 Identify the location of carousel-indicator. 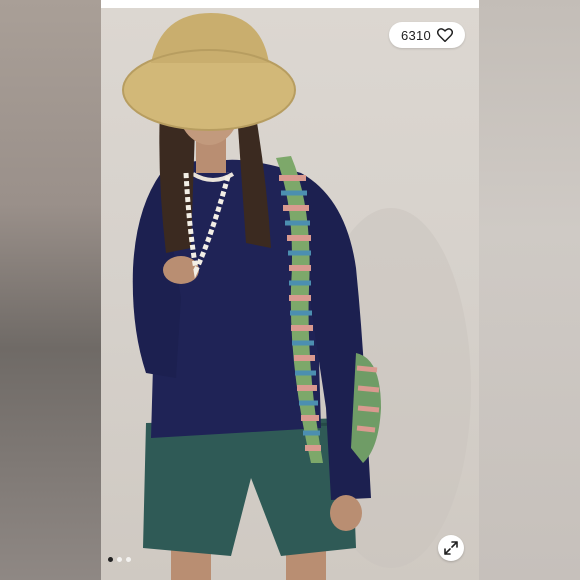
(119, 559).